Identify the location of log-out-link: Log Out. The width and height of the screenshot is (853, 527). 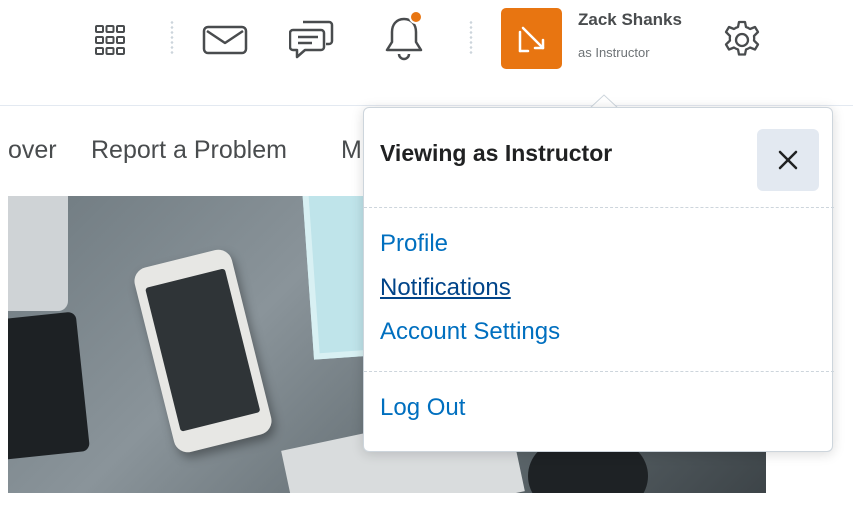
(422, 408).